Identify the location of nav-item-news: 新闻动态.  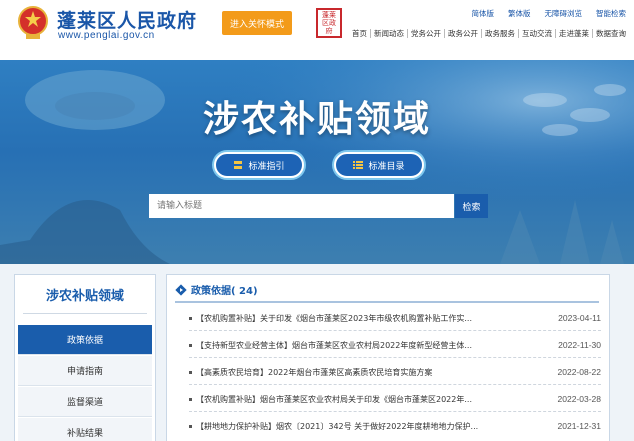
(388, 33).